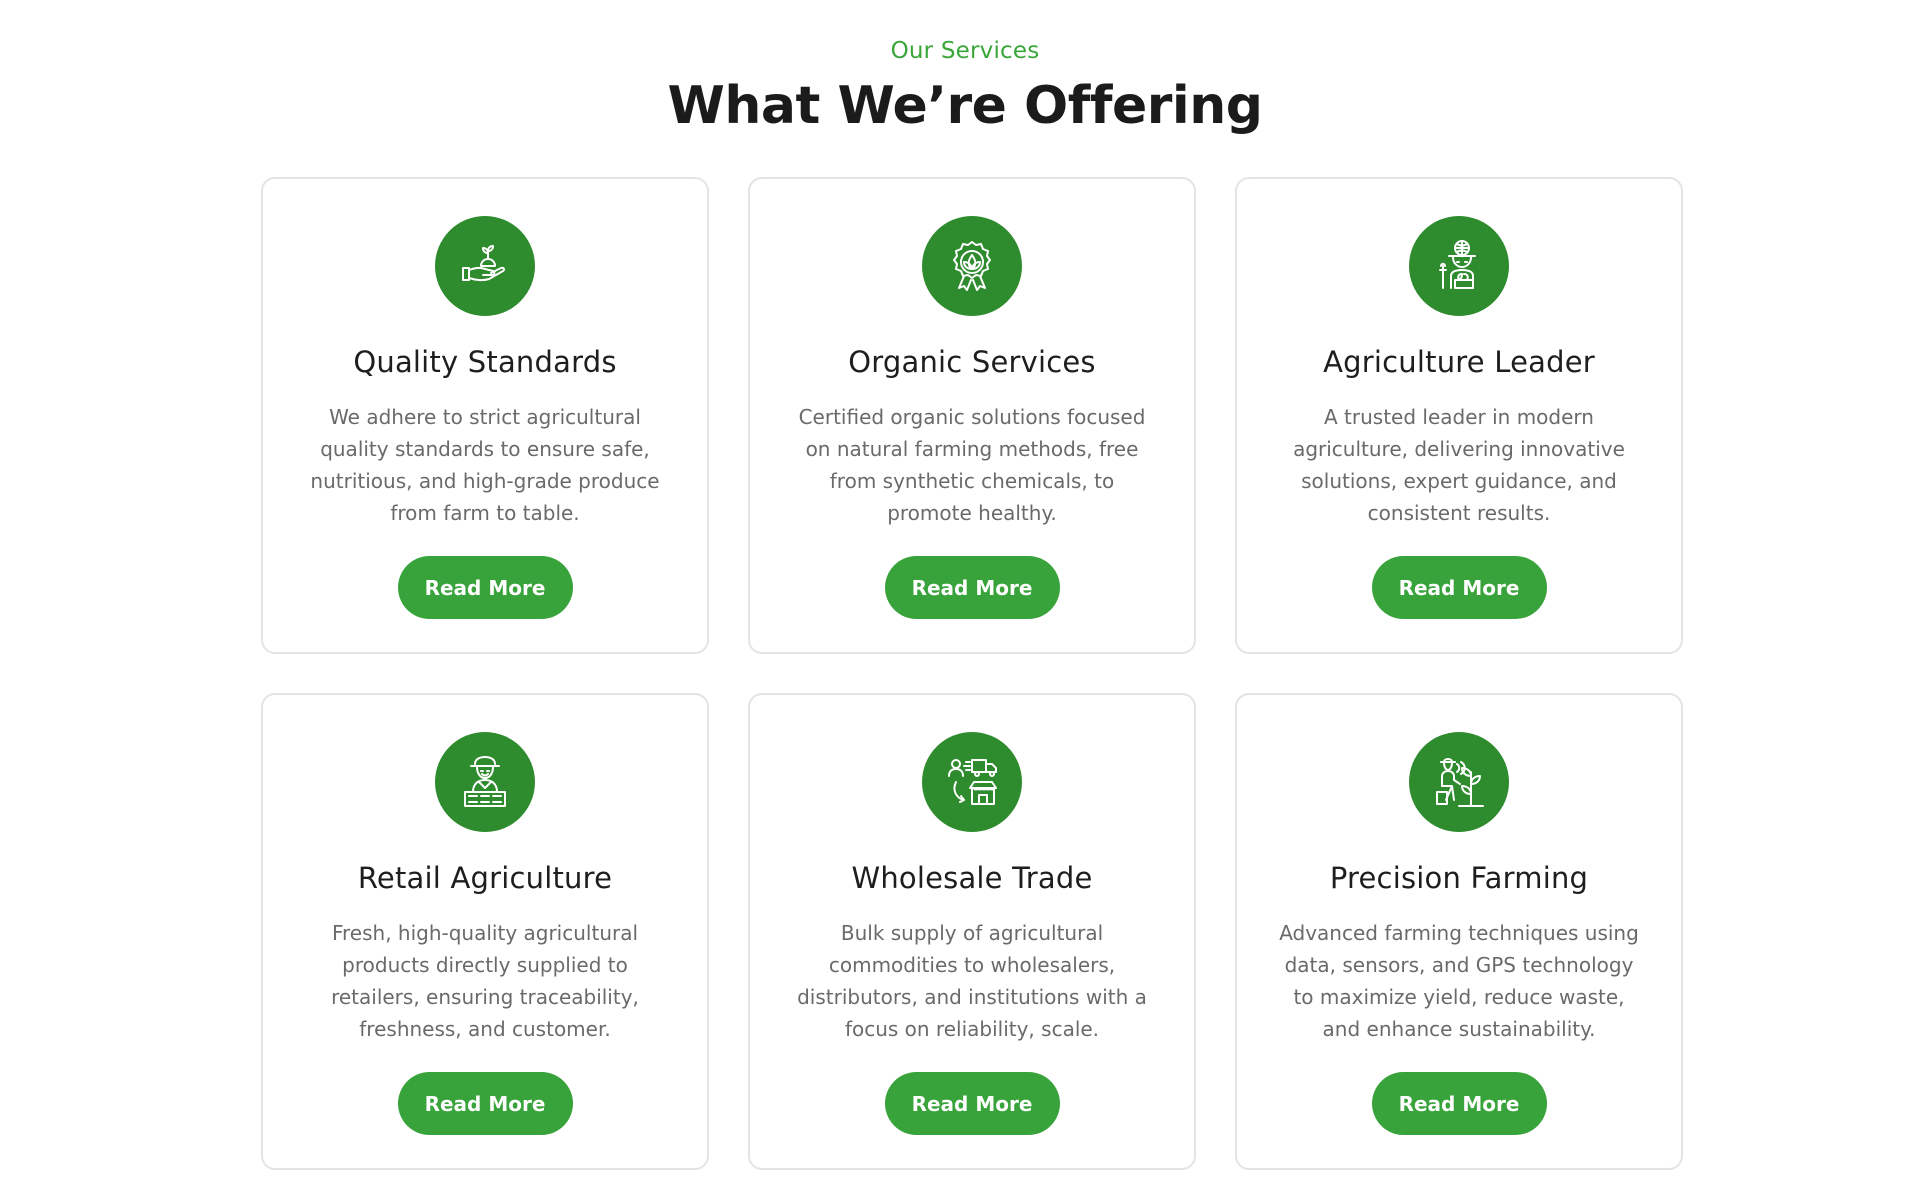 The height and width of the screenshot is (1200, 1930). What do you see at coordinates (485, 362) in the screenshot?
I see `card-title: Quality Standards` at bounding box center [485, 362].